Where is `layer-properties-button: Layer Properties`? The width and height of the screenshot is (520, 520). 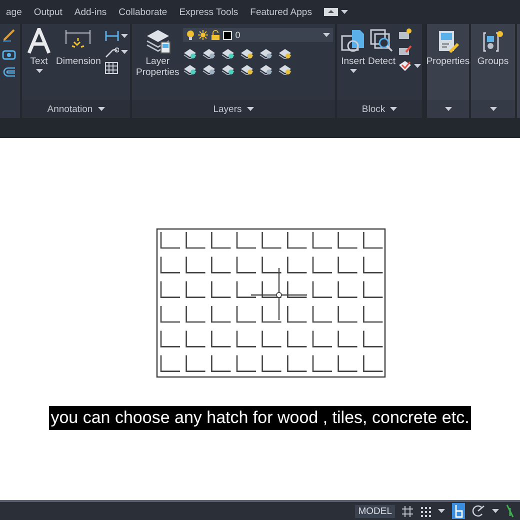
layer-properties-button: Layer Properties is located at coordinates (158, 53).